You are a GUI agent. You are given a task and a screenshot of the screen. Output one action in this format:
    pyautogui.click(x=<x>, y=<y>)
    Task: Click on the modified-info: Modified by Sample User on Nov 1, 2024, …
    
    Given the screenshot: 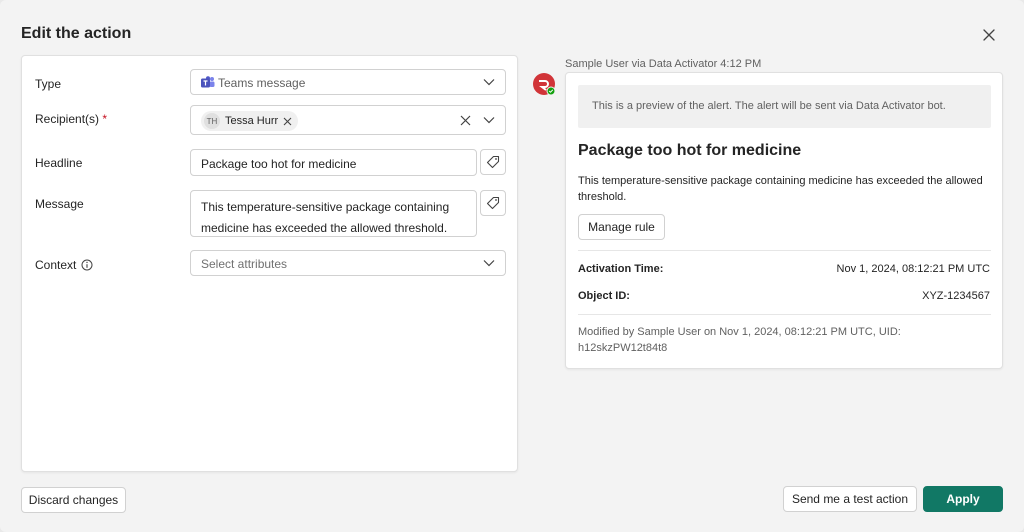 What is the action you would take?
    pyautogui.click(x=739, y=340)
    